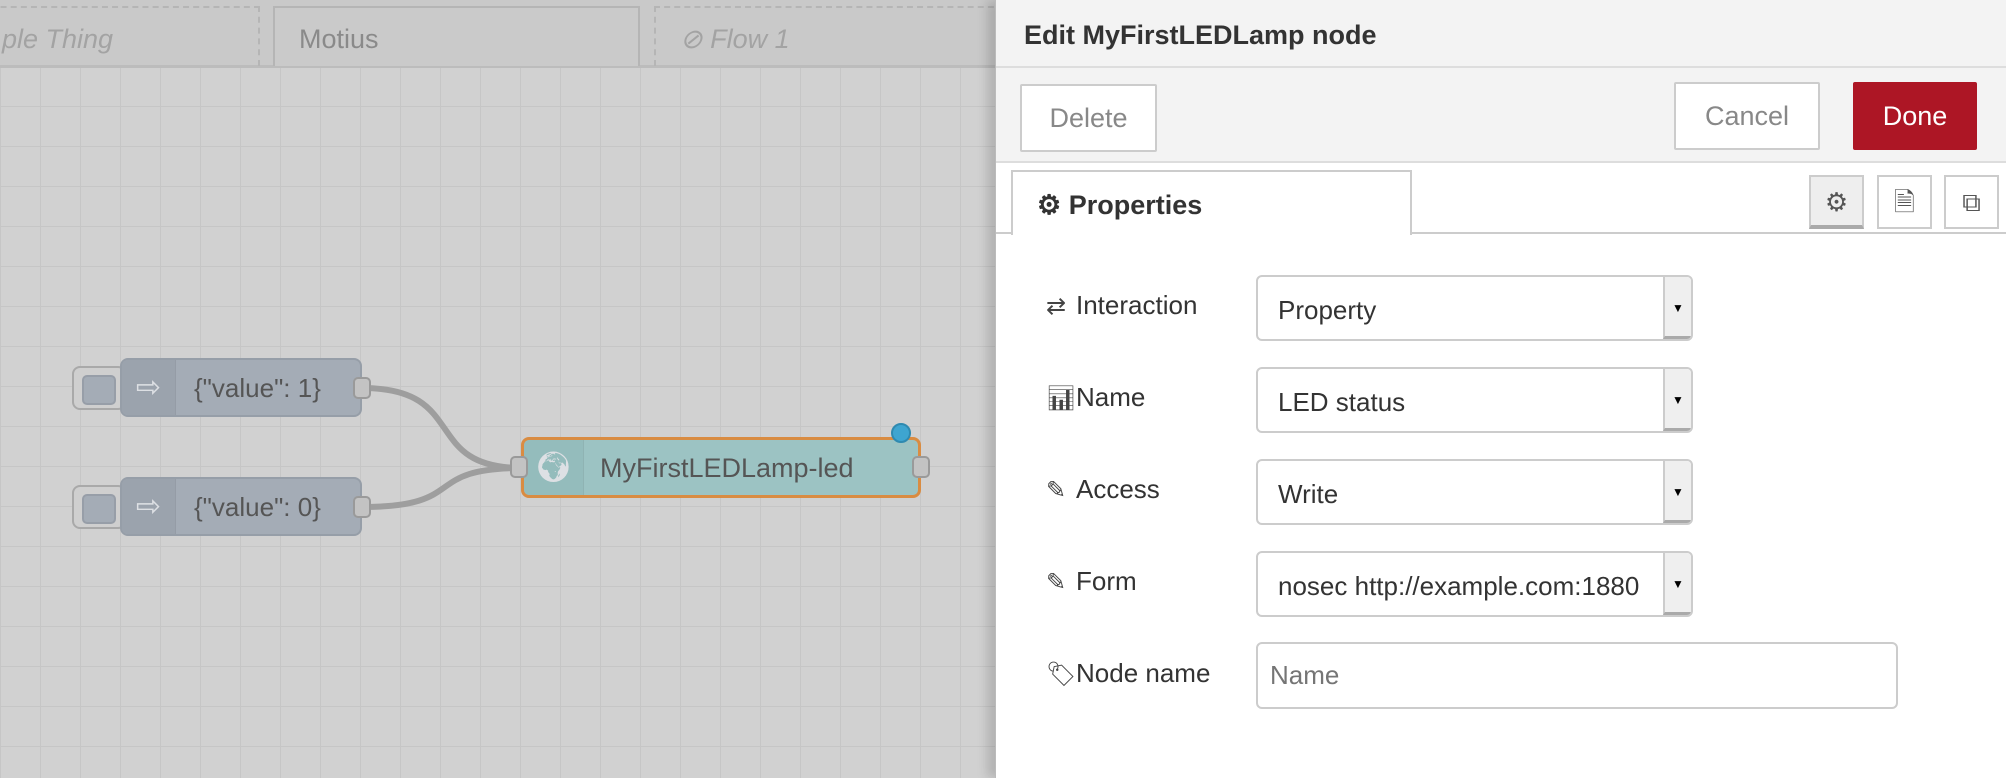 The width and height of the screenshot is (2006, 778). What do you see at coordinates (257, 388) in the screenshot?
I see `node-label: {"value": 1}` at bounding box center [257, 388].